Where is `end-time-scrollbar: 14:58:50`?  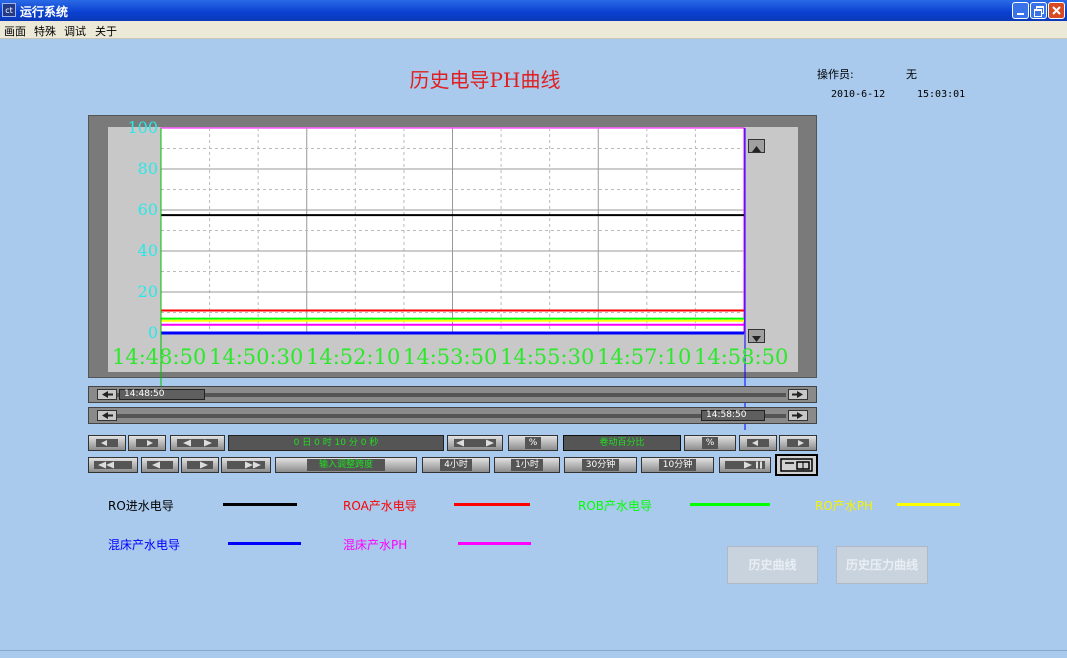 end-time-scrollbar: 14:58:50 is located at coordinates (452, 415).